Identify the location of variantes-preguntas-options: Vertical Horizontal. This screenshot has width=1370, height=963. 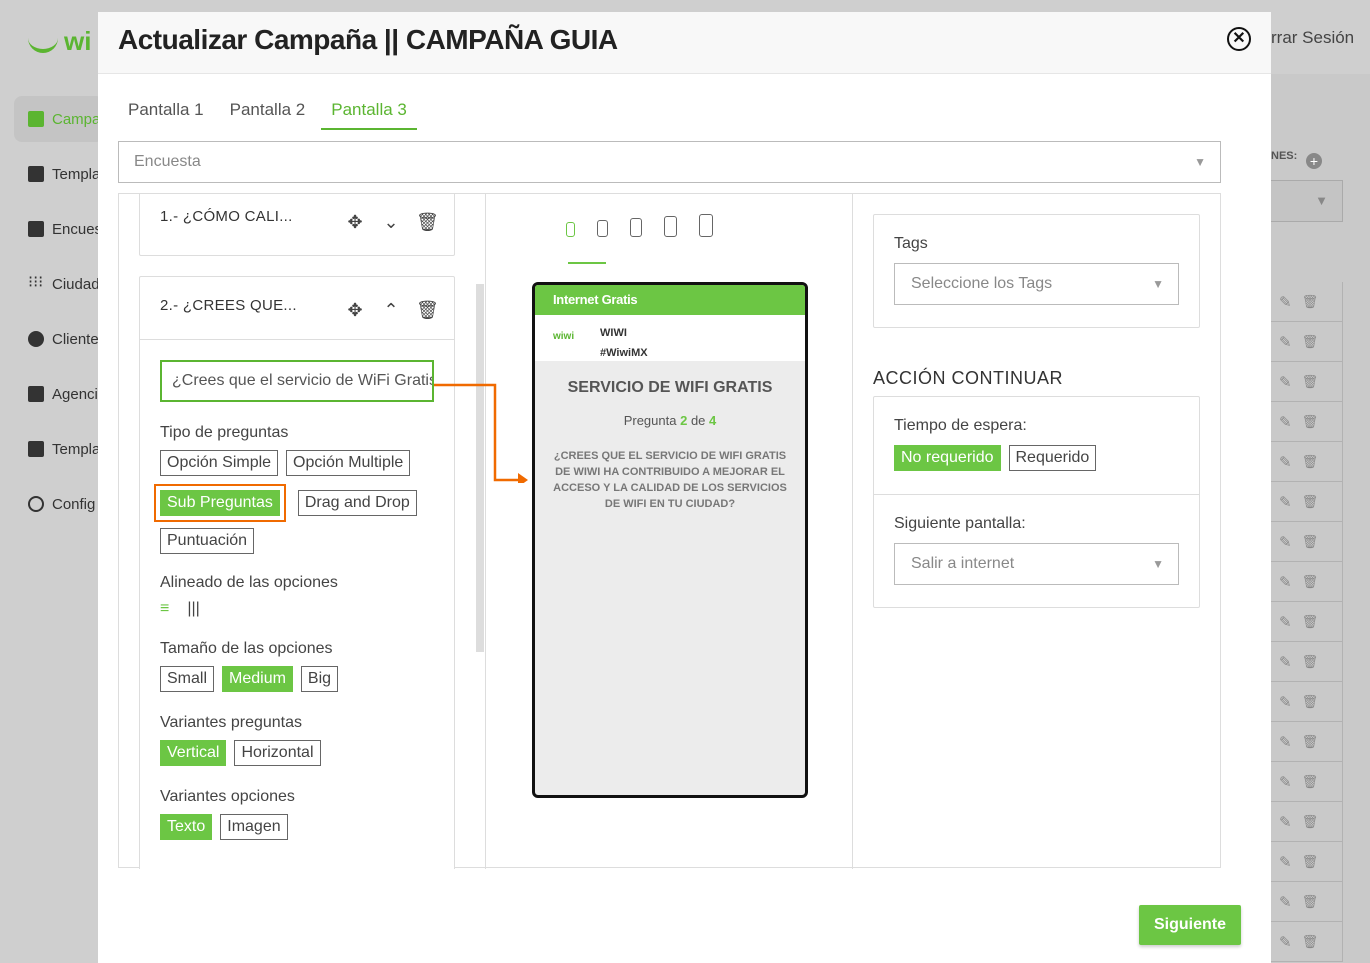
(305, 753).